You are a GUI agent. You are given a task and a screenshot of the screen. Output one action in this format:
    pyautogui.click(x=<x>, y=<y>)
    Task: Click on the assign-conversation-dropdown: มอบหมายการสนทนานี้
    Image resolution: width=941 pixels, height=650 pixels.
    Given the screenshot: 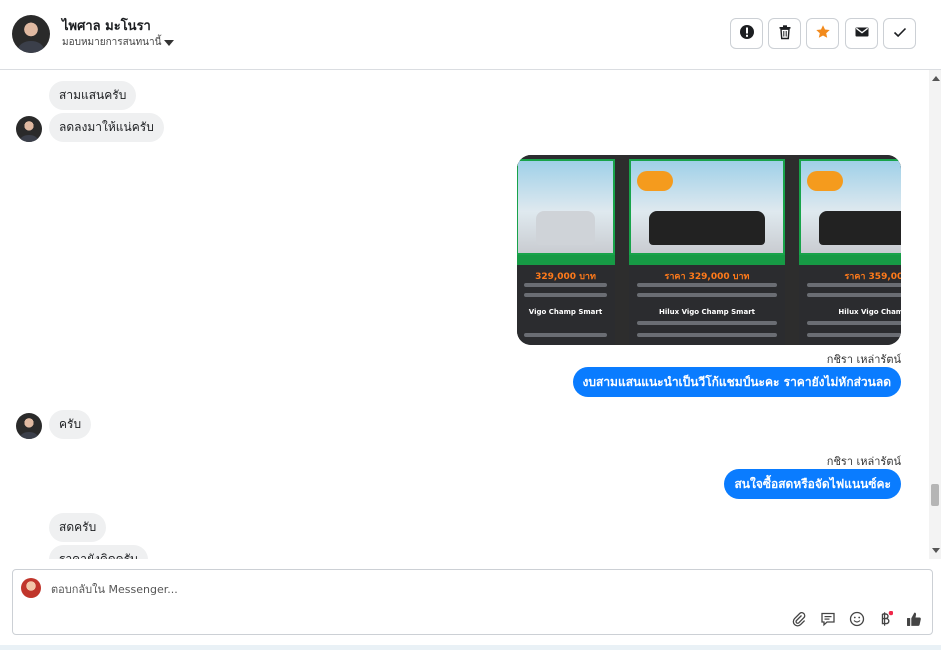 What is the action you would take?
    pyautogui.click(x=118, y=42)
    